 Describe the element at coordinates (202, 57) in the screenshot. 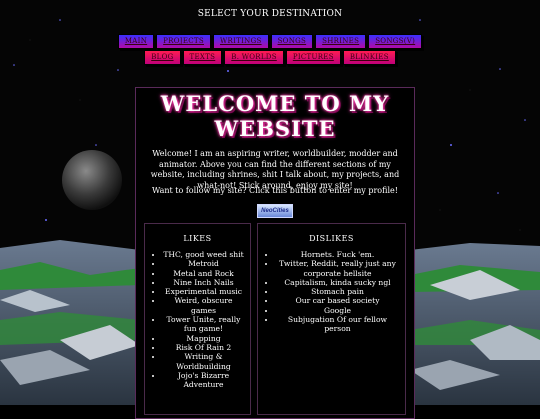

I see `nav-link-texts: TEXTS` at that location.